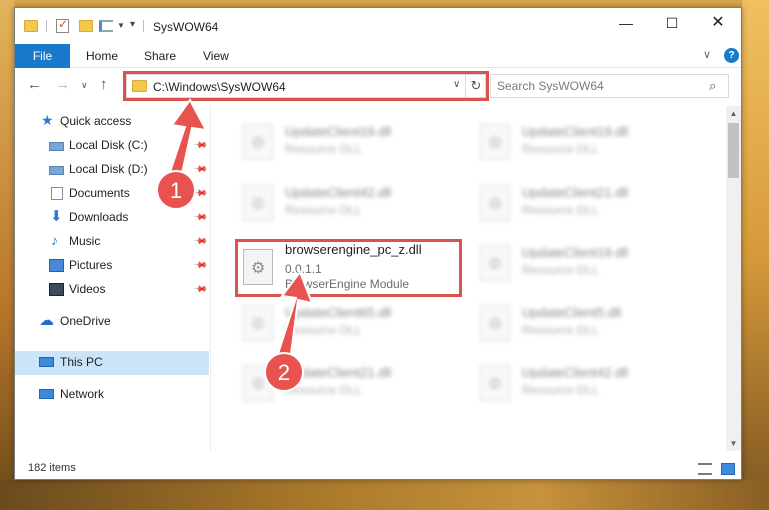  What do you see at coordinates (712, 86) in the screenshot?
I see `search-icon: ⌕` at bounding box center [712, 86].